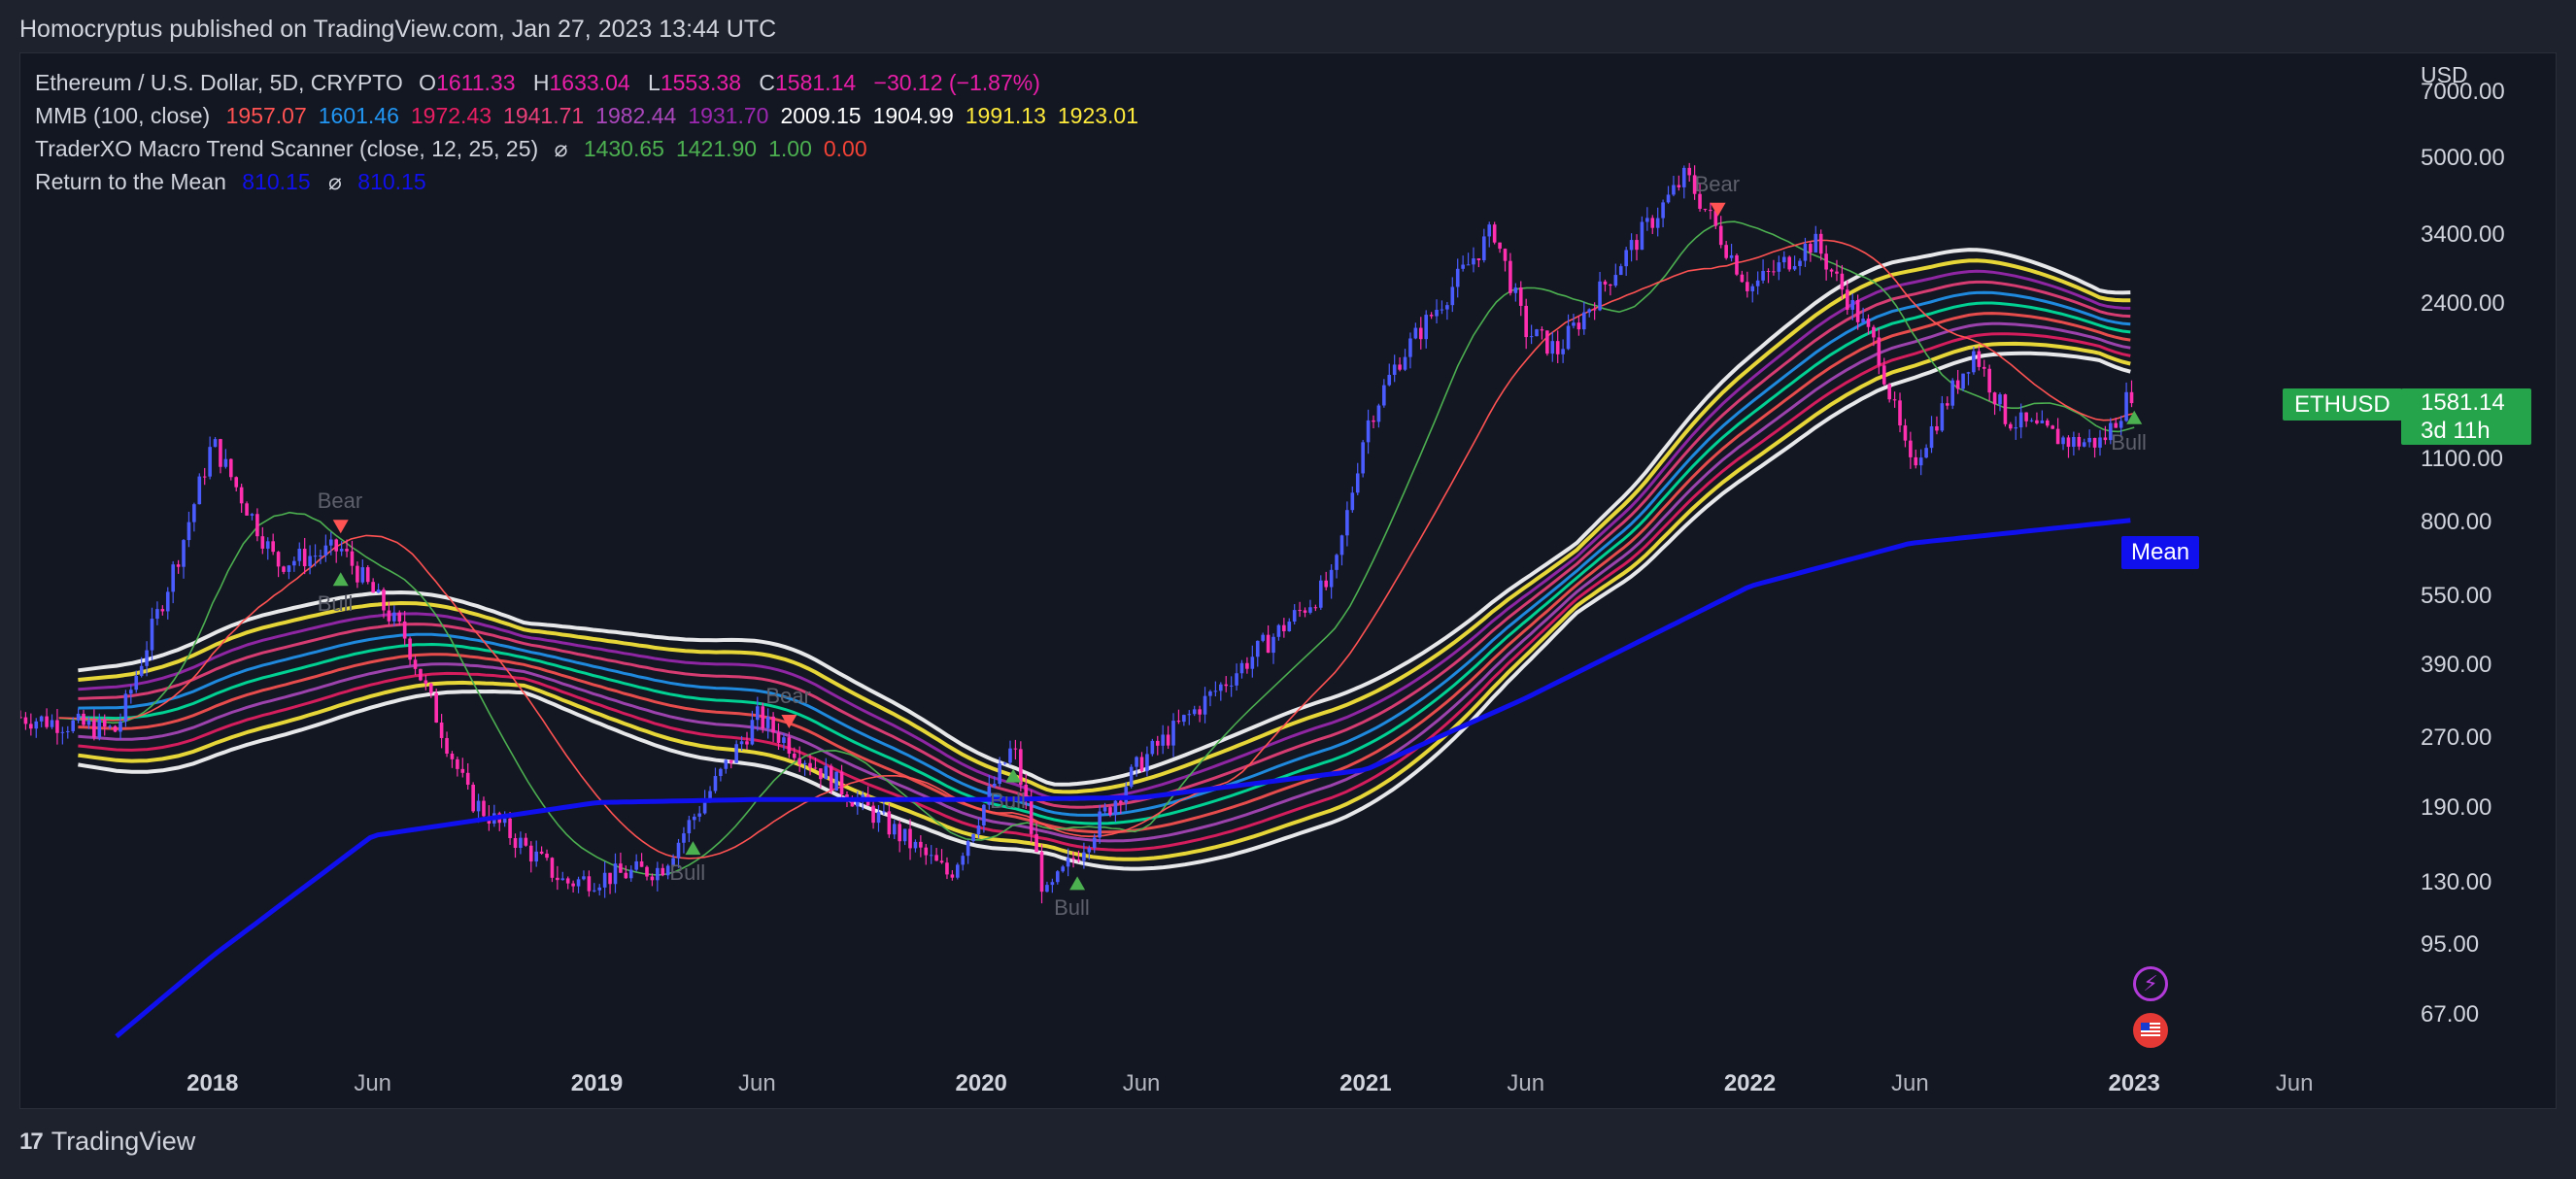 The image size is (2576, 1179). Describe the element at coordinates (2450, 1014) in the screenshot. I see `price-tick: 67.00` at that location.